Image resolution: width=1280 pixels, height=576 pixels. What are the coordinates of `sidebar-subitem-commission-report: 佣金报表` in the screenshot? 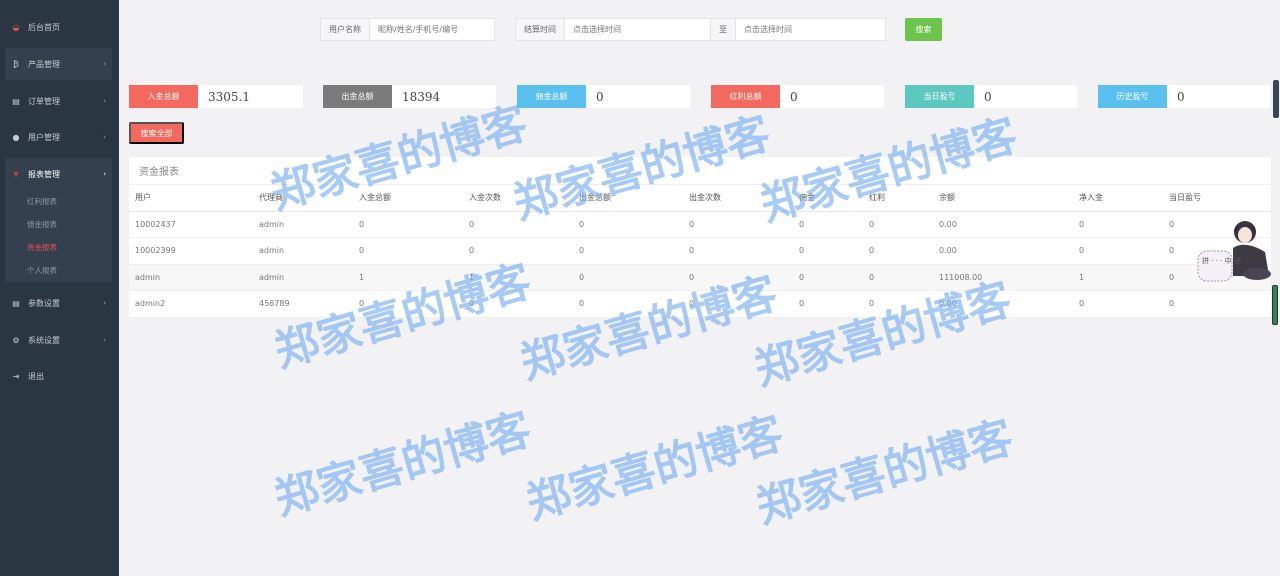 It's located at (58, 224).